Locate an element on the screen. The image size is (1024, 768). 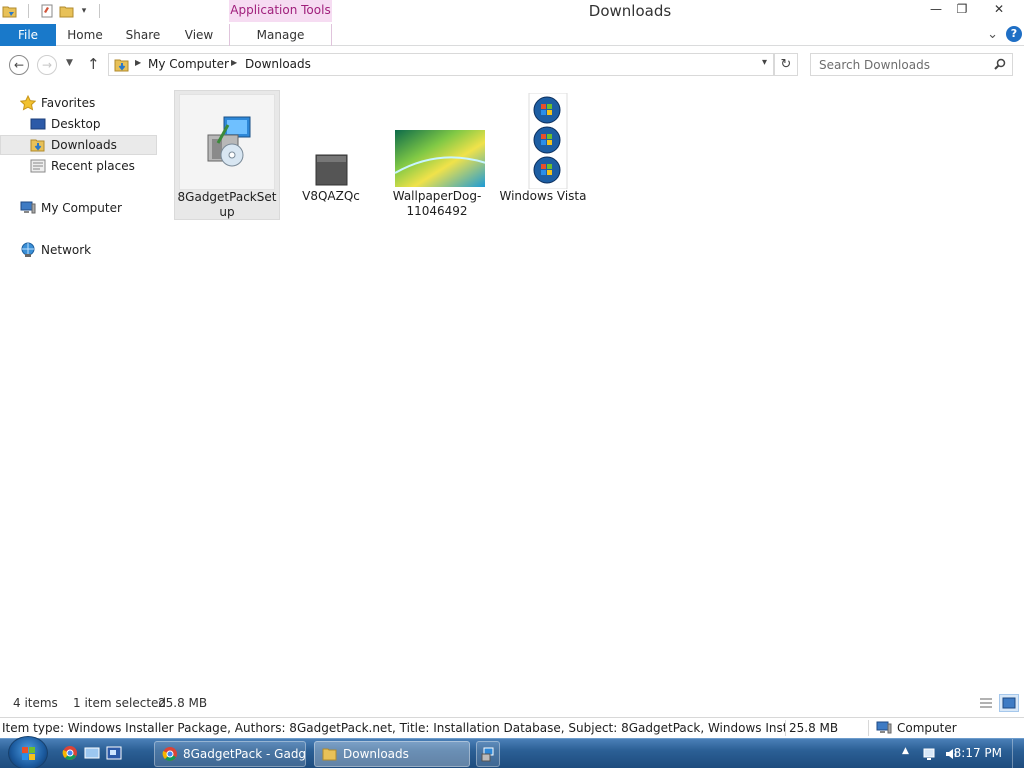
details-location: Computer is located at coordinates (916, 728).